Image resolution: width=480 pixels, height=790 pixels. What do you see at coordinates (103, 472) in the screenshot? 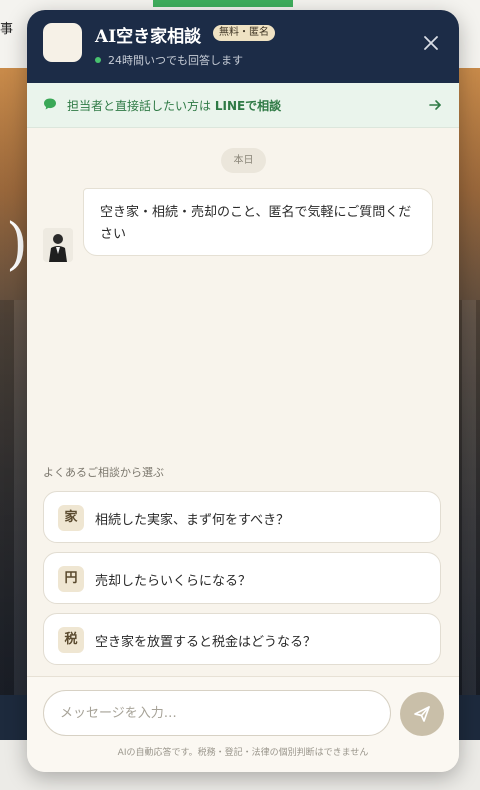
I see `faq-heading: よくあるご相談から選ぶ` at bounding box center [103, 472].